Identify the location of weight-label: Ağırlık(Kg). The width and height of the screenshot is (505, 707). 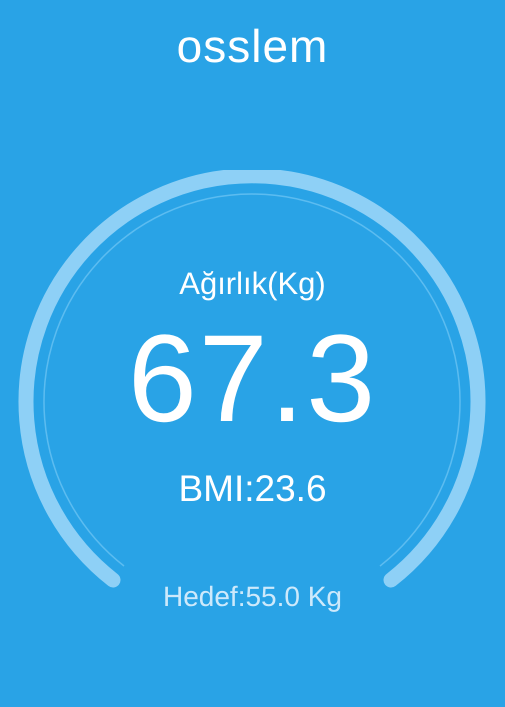
(252, 284).